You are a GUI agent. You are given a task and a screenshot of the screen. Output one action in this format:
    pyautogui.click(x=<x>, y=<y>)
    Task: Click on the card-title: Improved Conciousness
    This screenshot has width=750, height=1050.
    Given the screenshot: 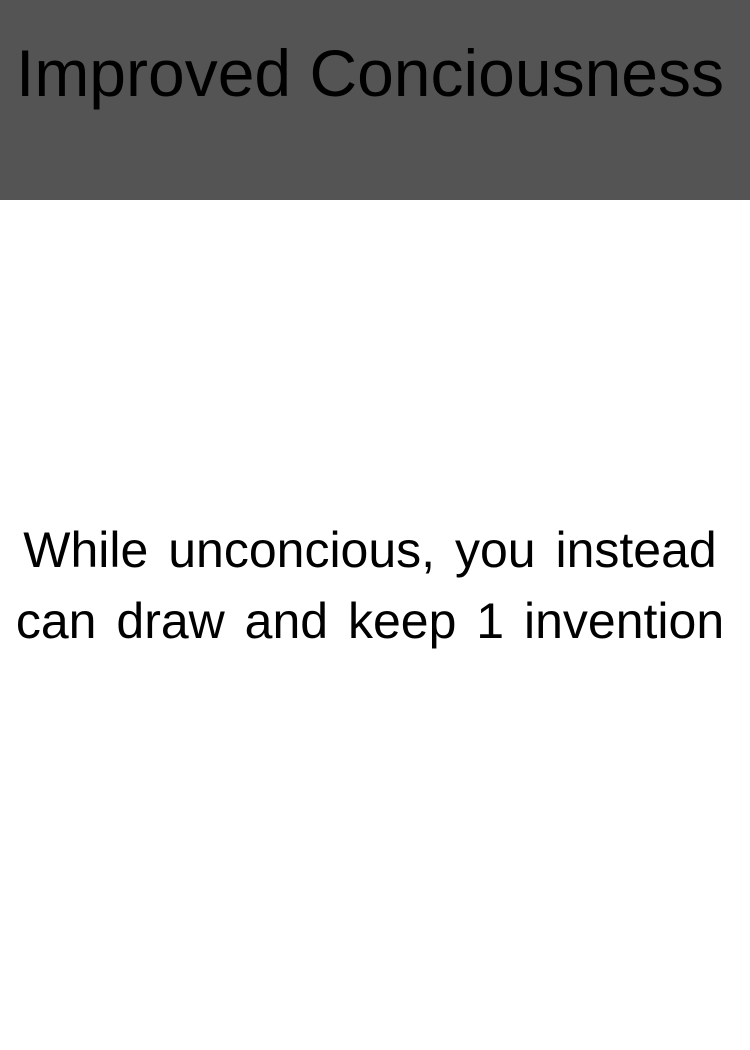 What is the action you would take?
    pyautogui.click(x=370, y=73)
    